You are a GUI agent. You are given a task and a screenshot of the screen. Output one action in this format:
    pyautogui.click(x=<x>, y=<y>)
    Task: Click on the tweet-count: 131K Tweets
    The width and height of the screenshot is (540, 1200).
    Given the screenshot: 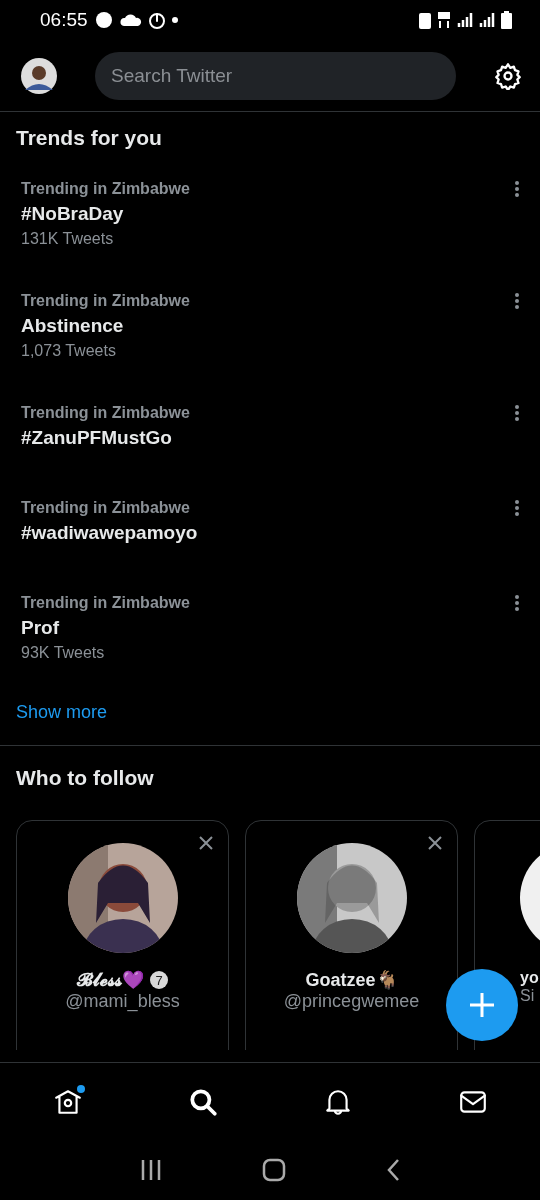 What is the action you would take?
    pyautogui.click(x=68, y=239)
    